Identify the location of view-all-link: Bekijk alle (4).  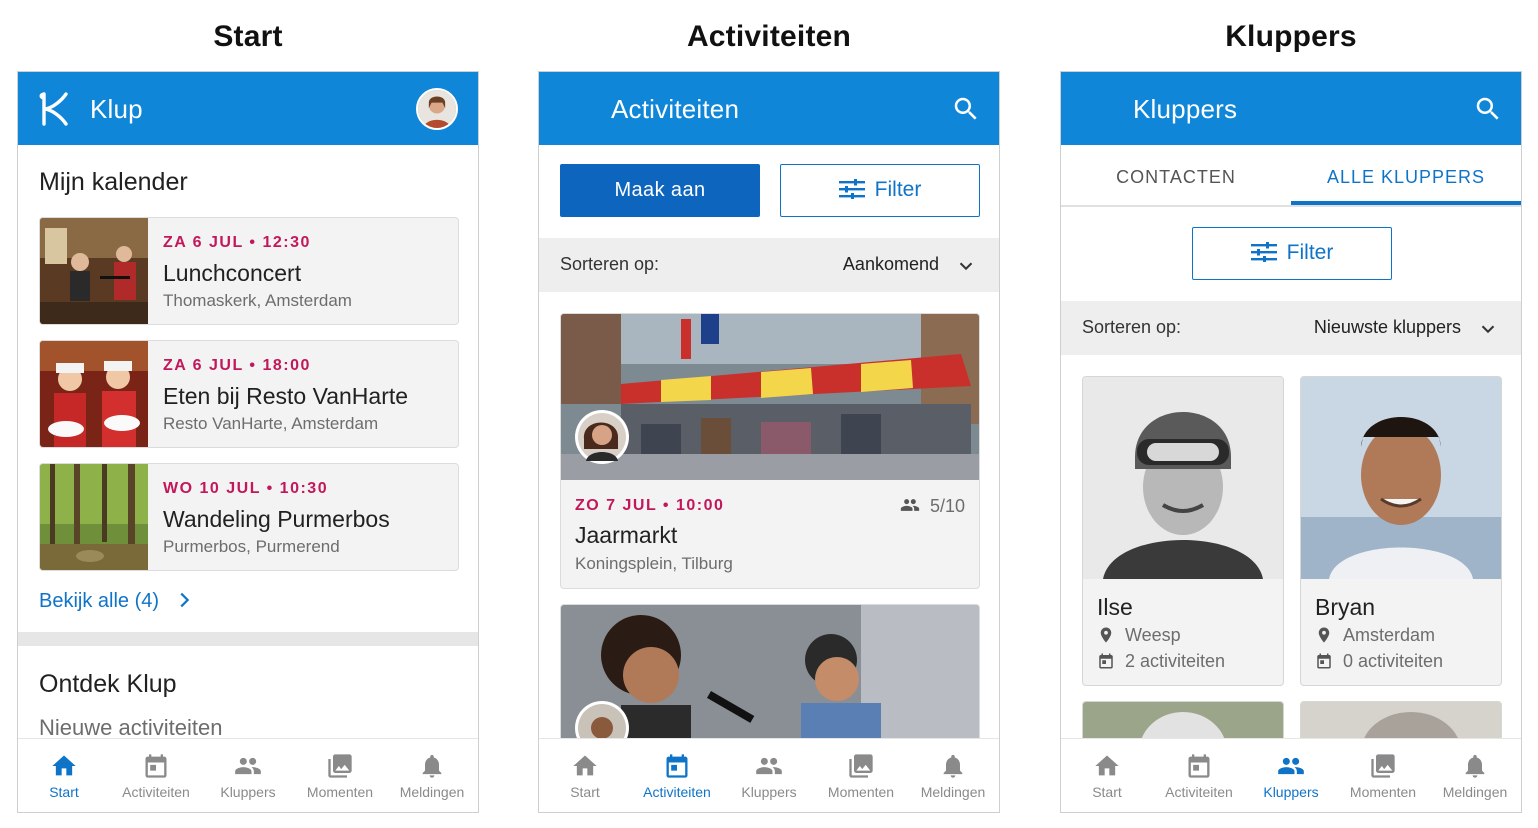
(117, 601).